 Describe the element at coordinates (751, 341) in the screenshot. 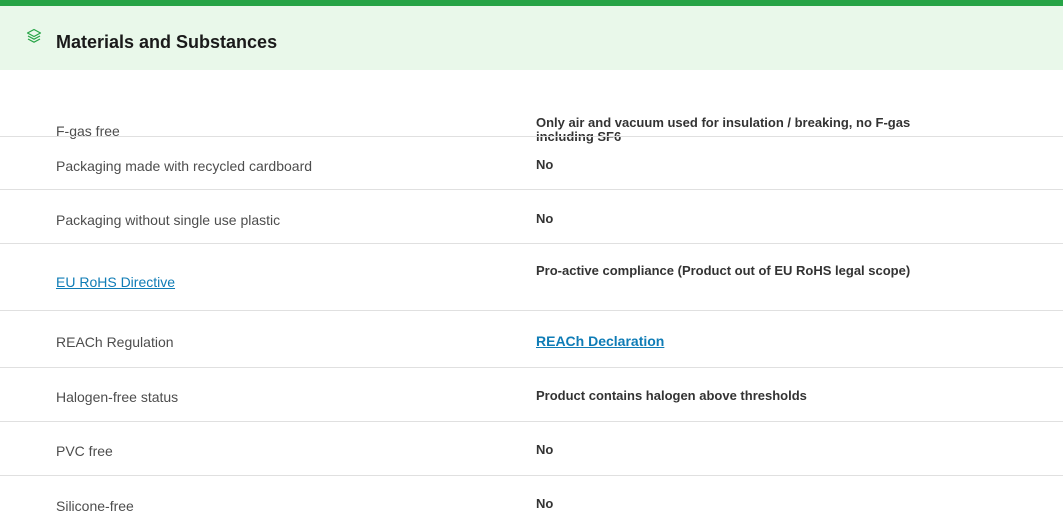

I see `reach-declaration-link: REACh Declaration` at that location.